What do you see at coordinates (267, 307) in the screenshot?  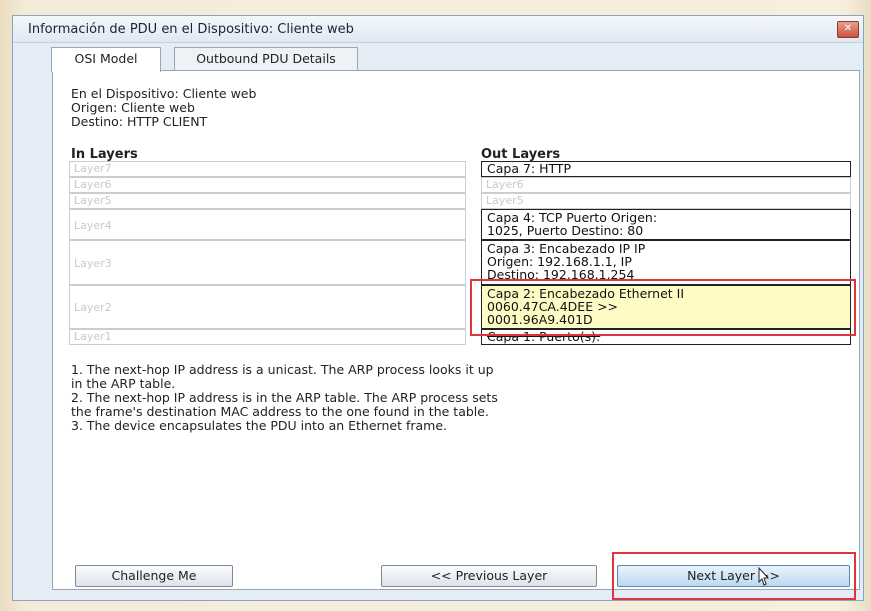 I see `in-layer-2: Layer2` at bounding box center [267, 307].